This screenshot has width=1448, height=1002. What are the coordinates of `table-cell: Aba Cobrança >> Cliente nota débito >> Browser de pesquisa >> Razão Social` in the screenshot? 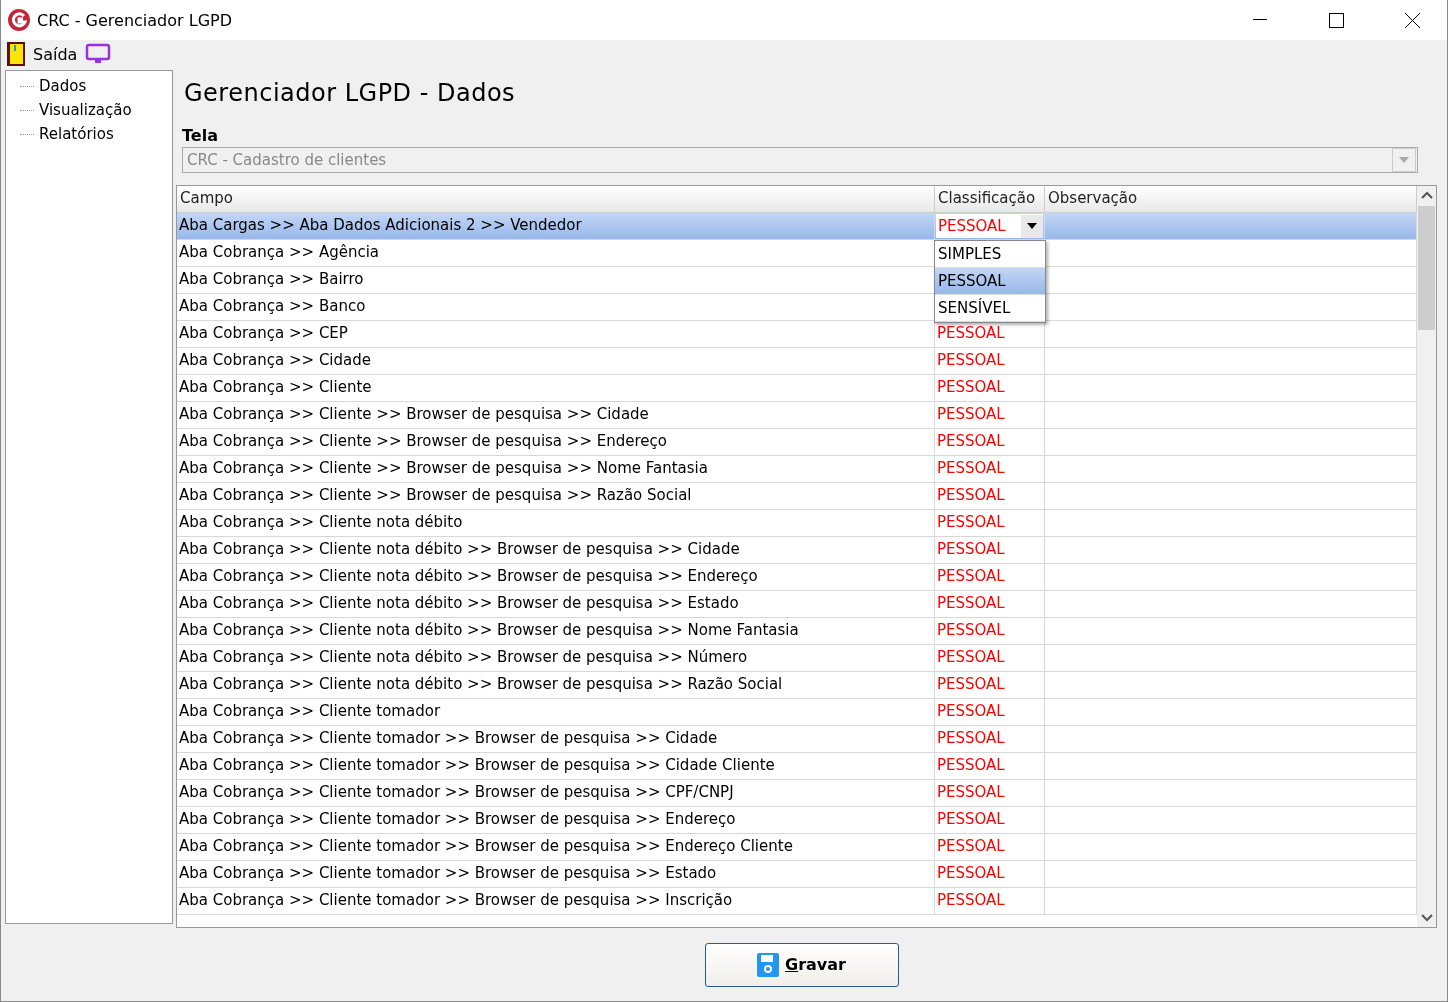 It's located at (556, 685).